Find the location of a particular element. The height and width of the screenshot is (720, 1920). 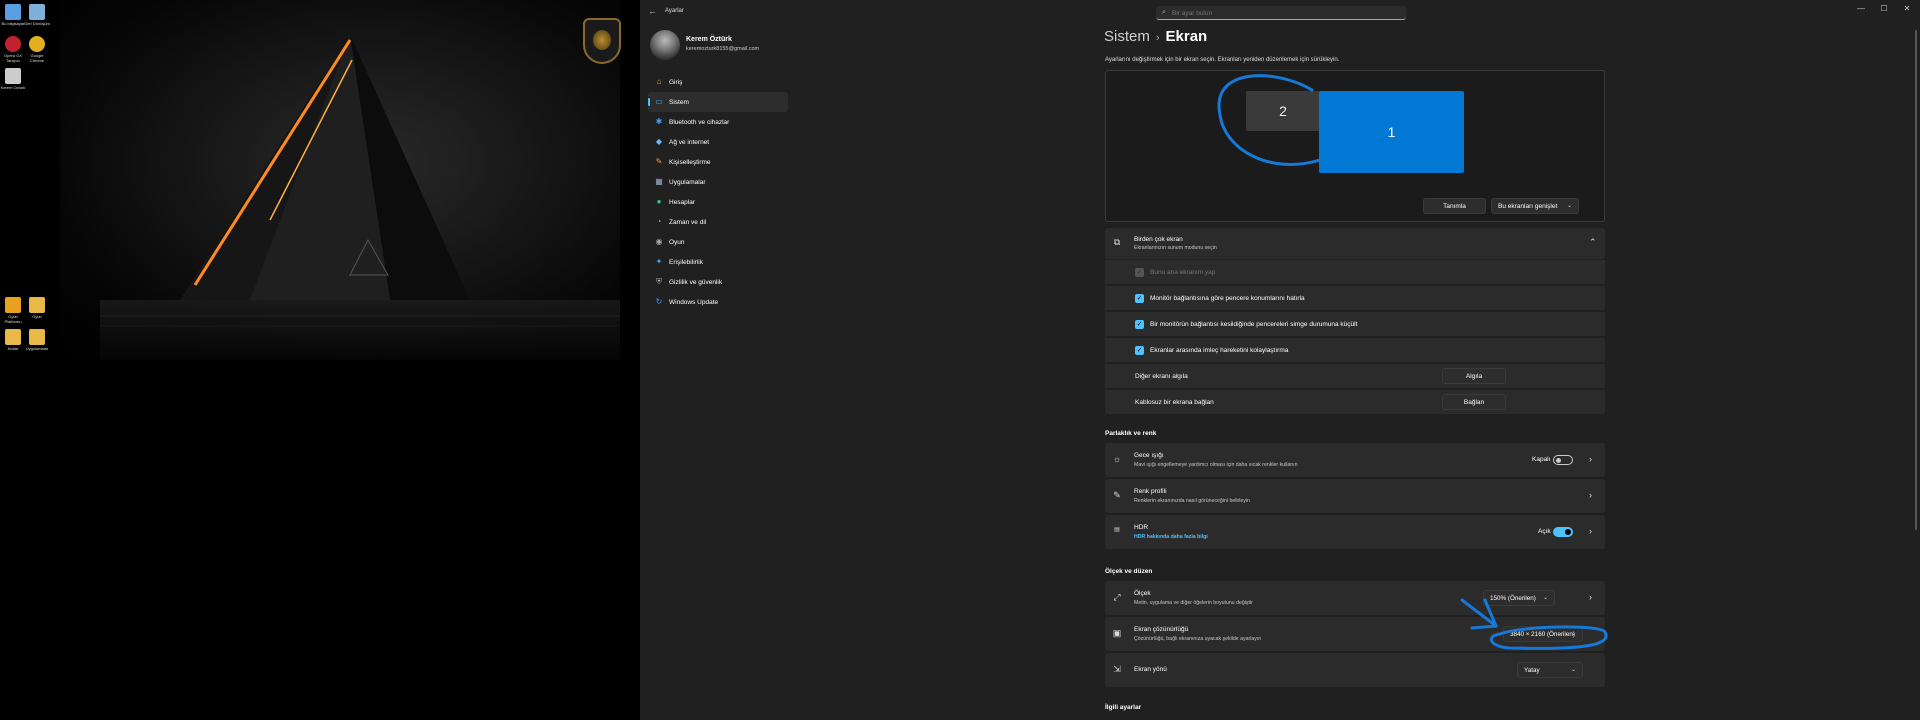

chevron-down-icon: ⌄ is located at coordinates (1573, 670).